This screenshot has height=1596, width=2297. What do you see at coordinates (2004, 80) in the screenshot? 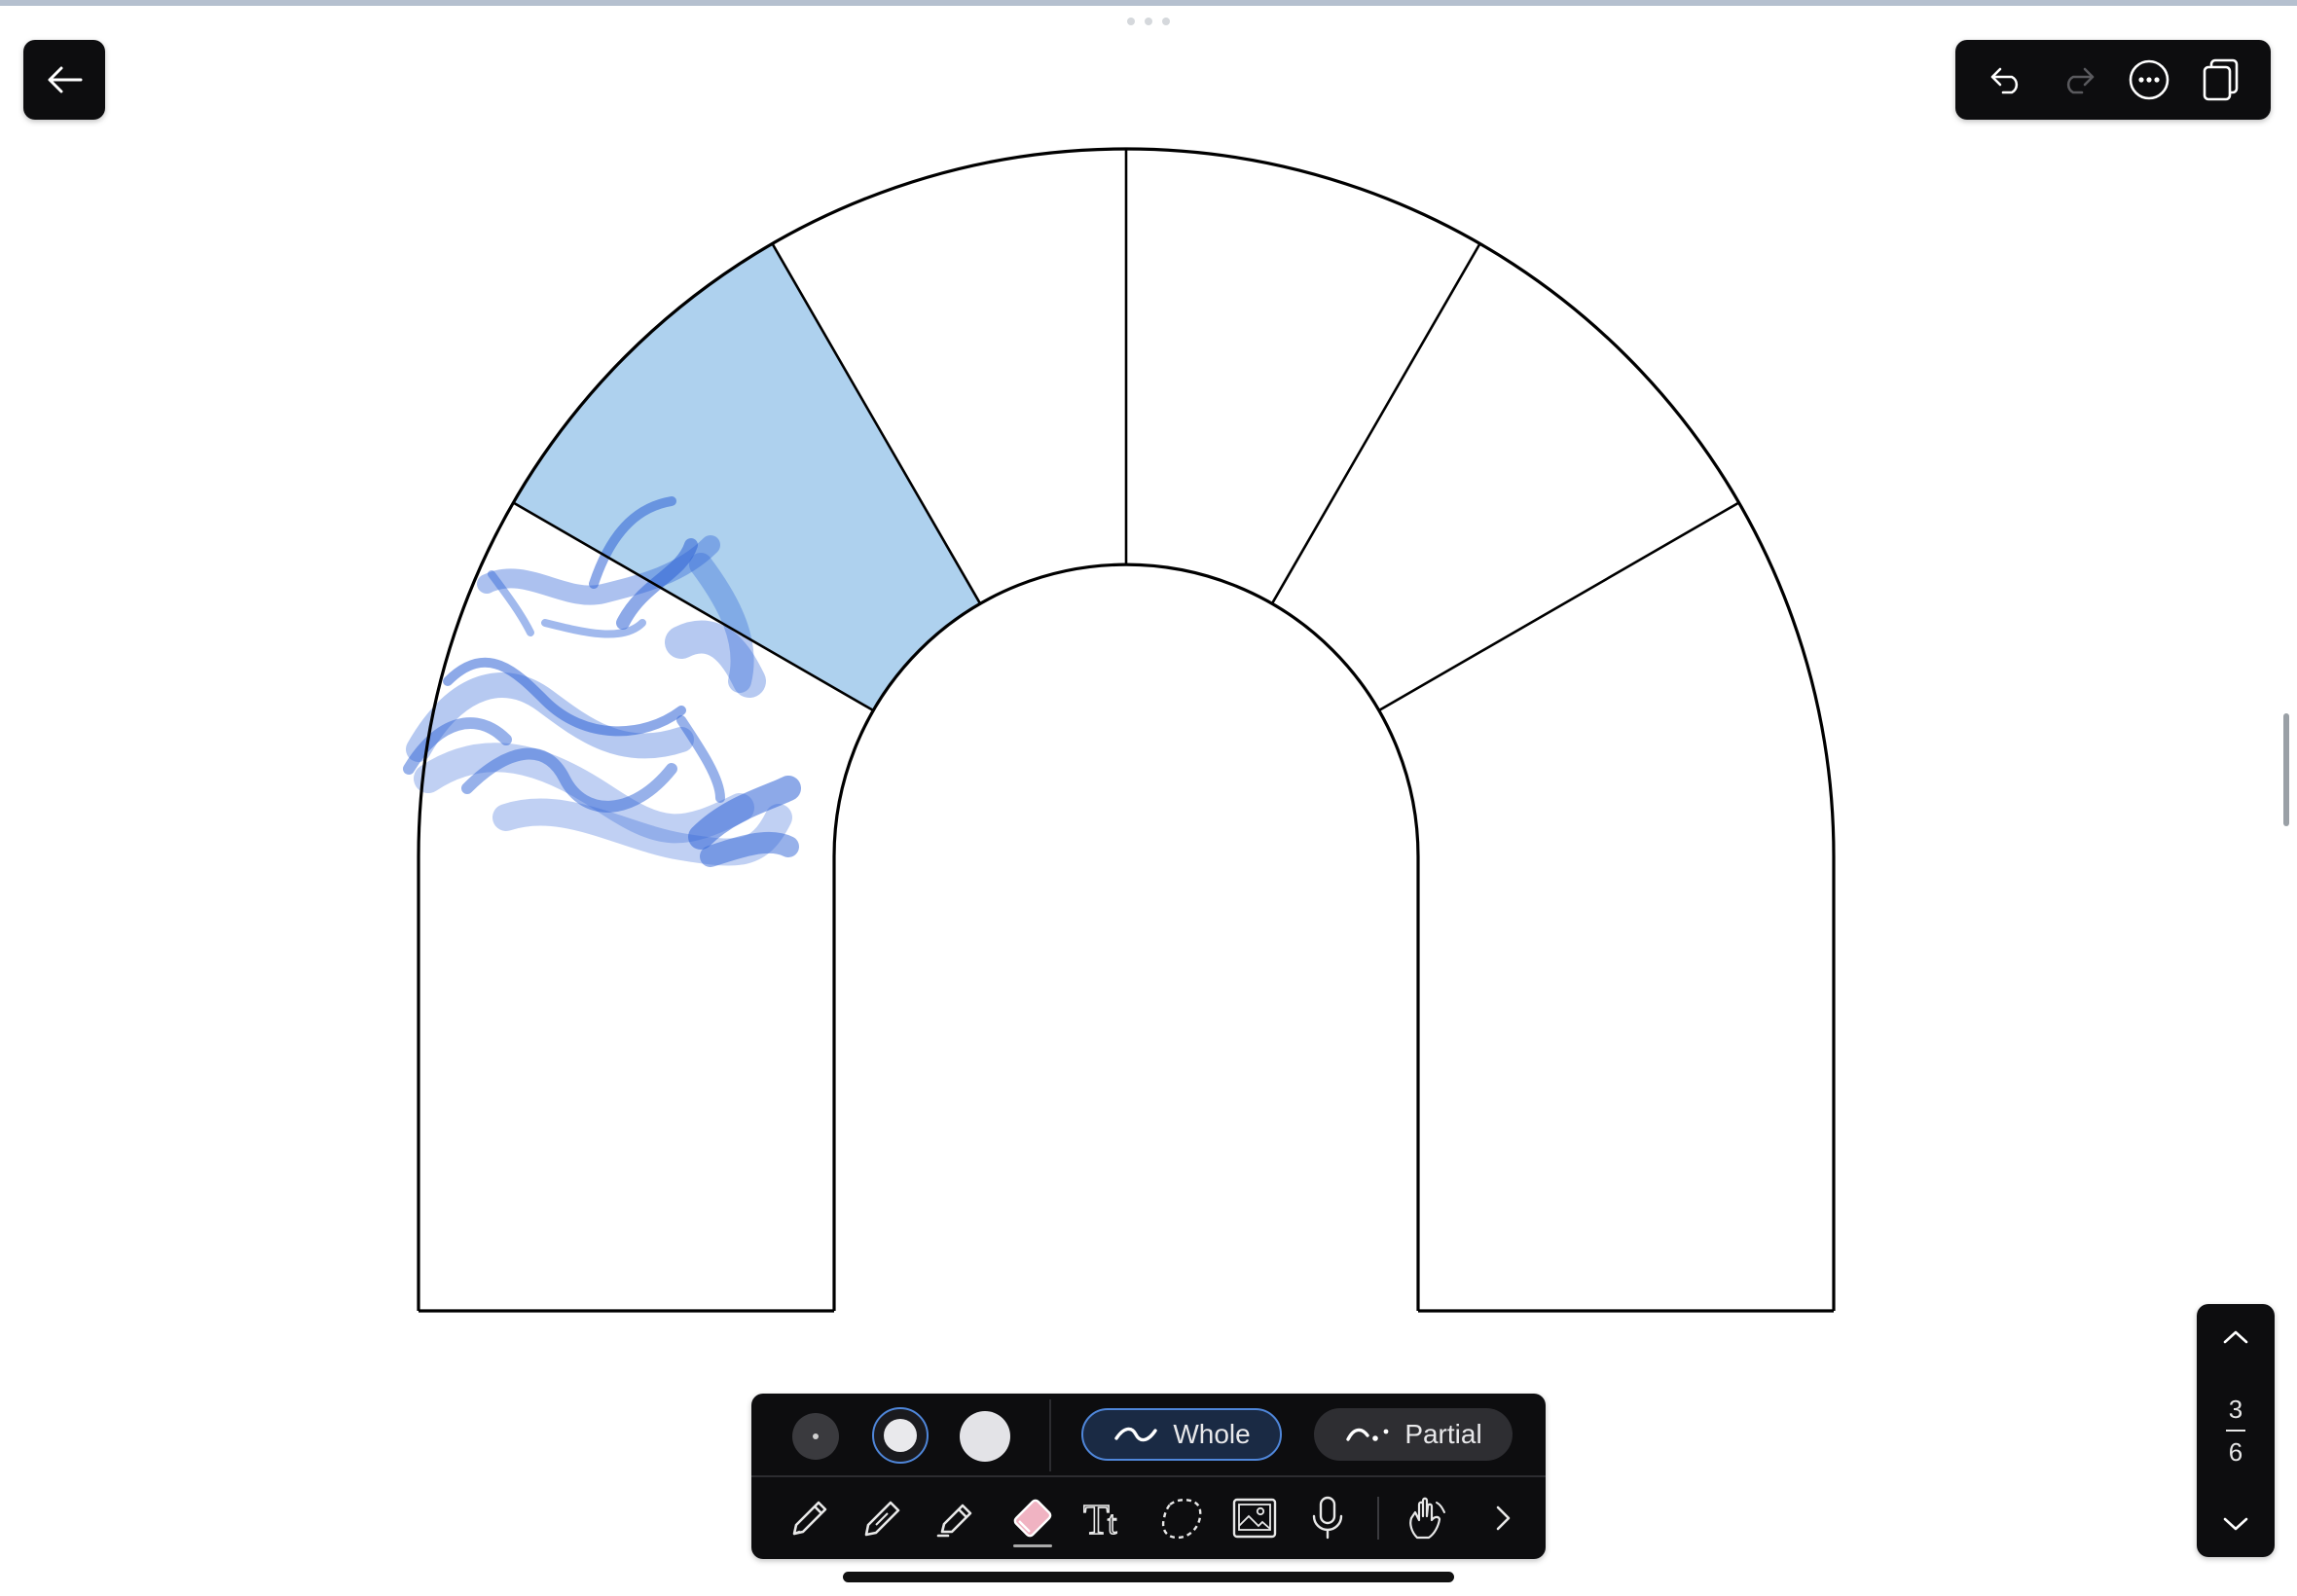
I see `undo-icon` at bounding box center [2004, 80].